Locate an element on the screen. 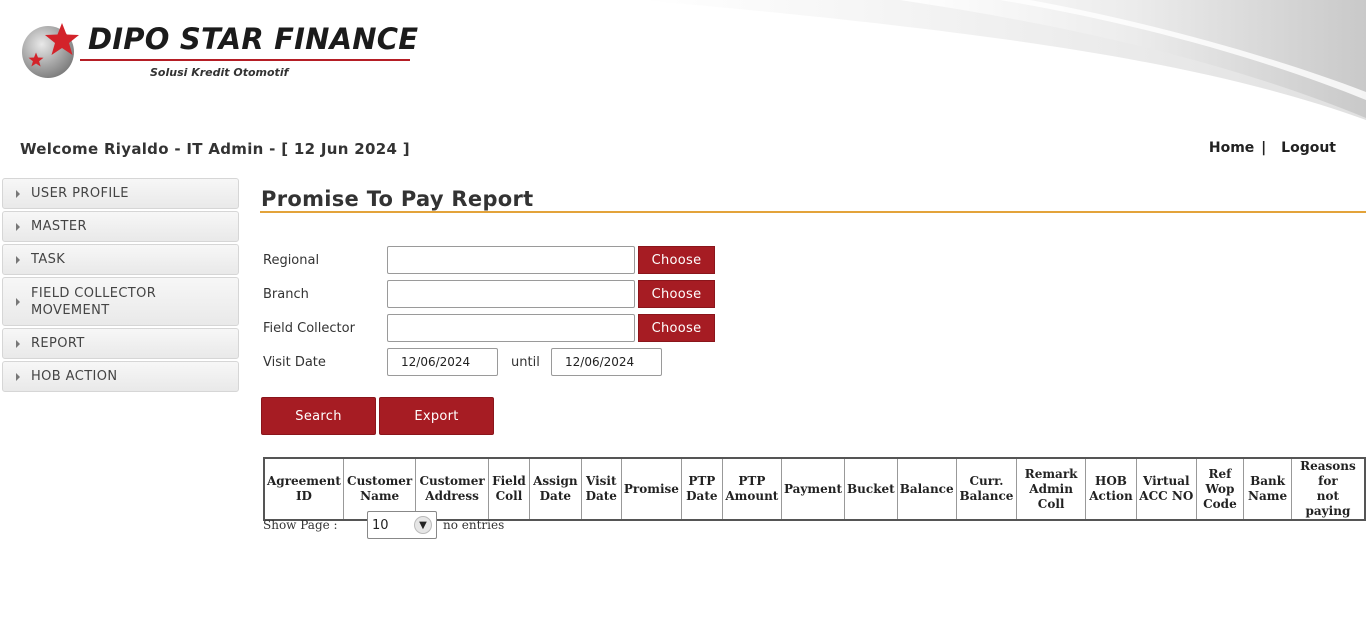 The height and width of the screenshot is (627, 1366). column-header: Remark Admin Coll is located at coordinates (1051, 489).